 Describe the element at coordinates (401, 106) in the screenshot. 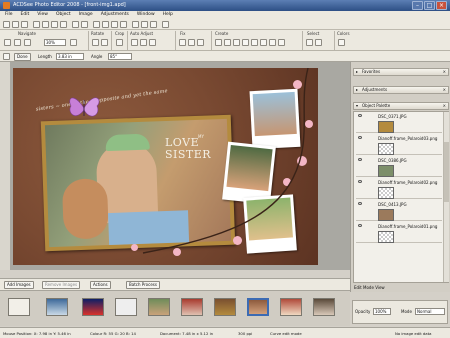

I see `object-palette-header: ▾ Object Palette ×` at that location.